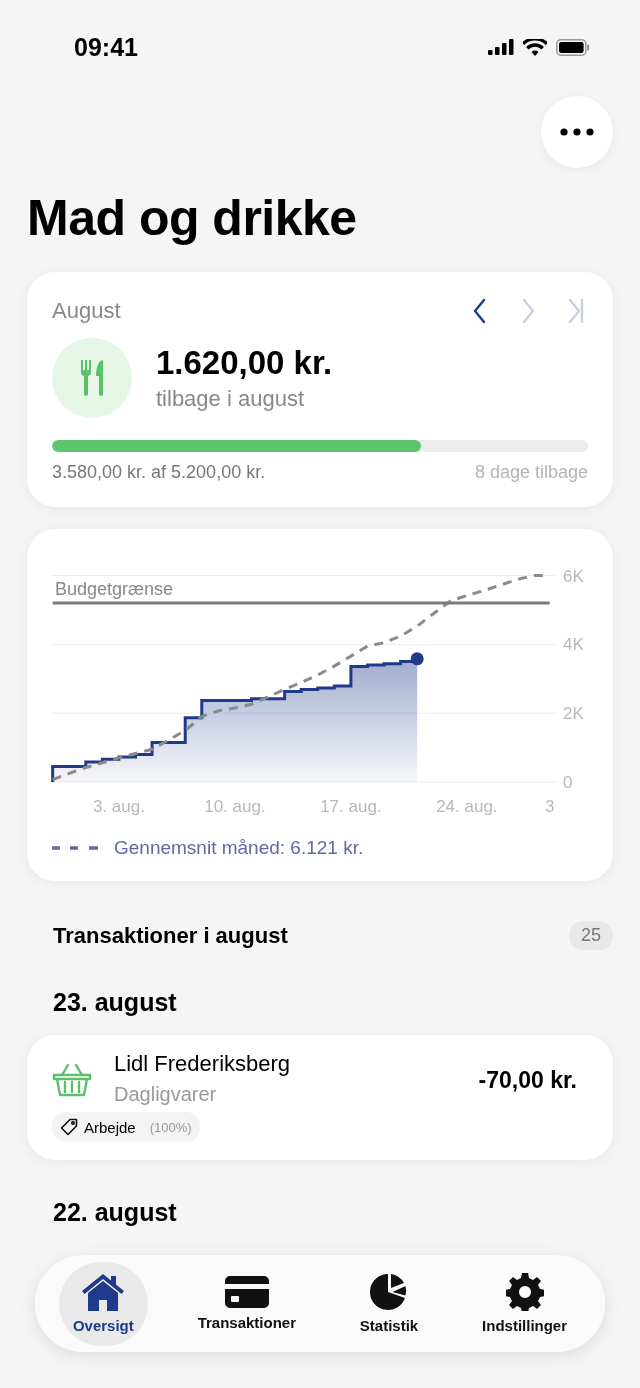  I want to click on tab: Transaktioner, so click(246, 1303).